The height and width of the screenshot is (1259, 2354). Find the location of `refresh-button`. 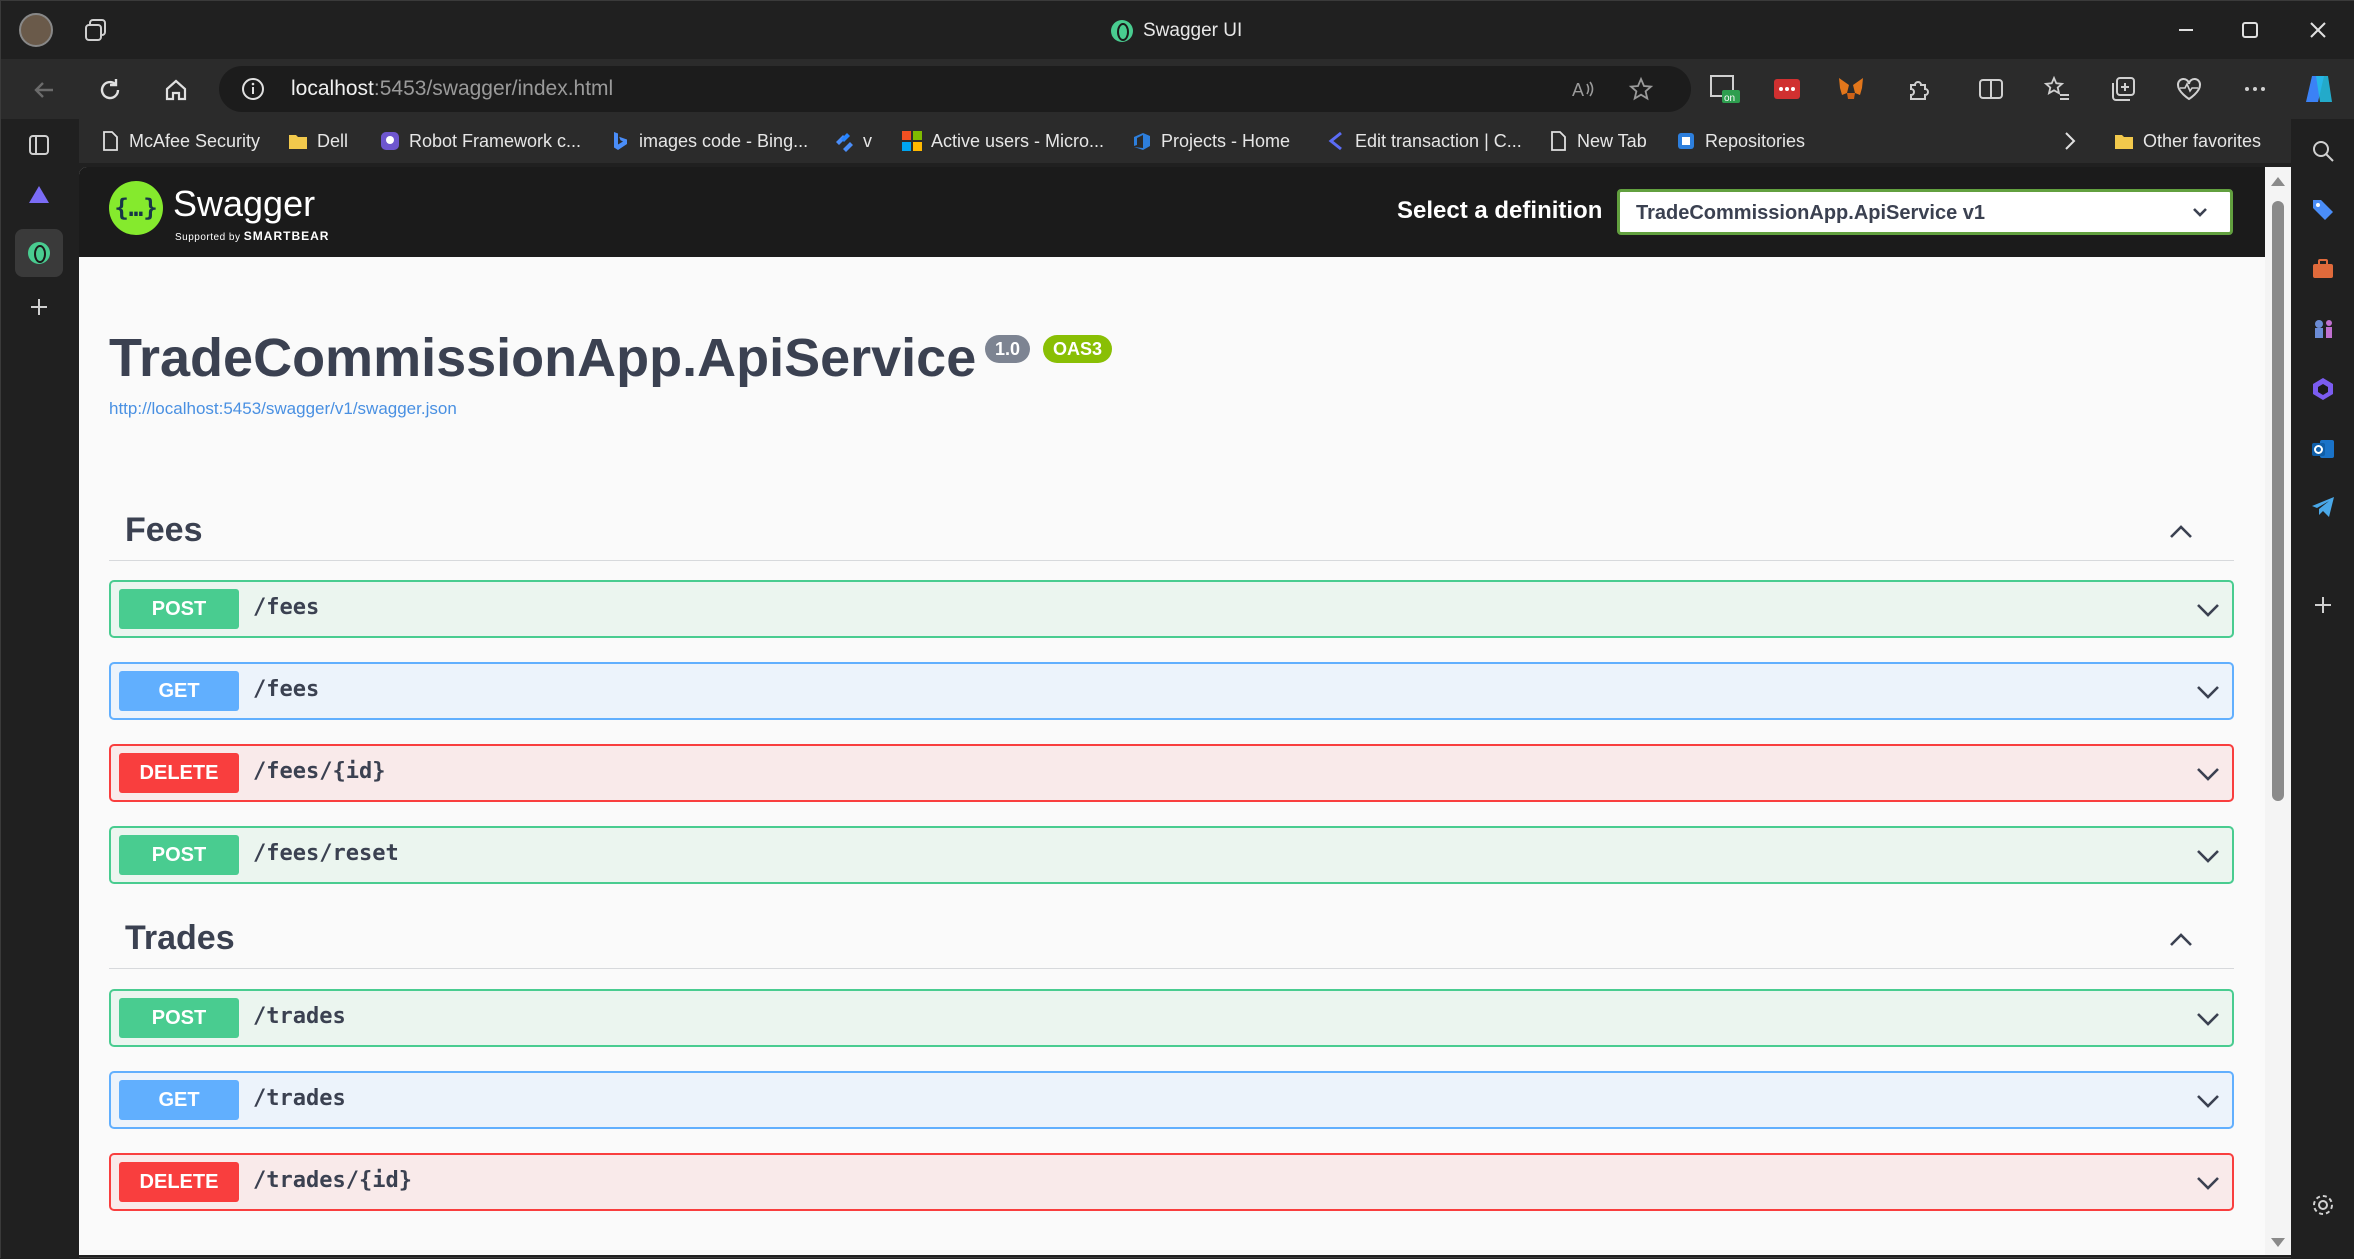

refresh-button is located at coordinates (110, 90).